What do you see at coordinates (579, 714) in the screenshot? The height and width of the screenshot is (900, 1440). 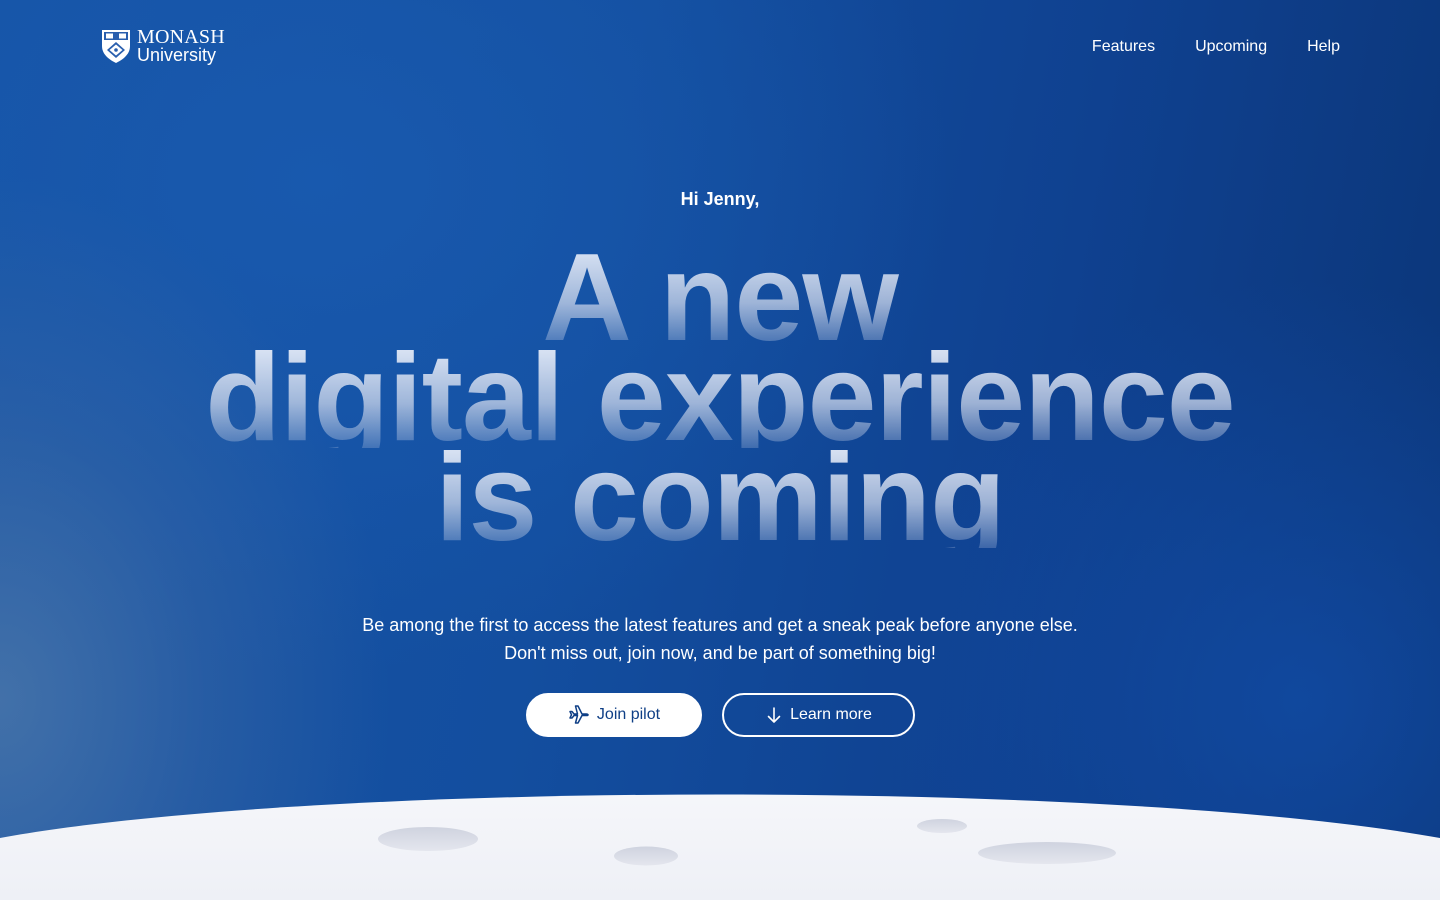 I see `airplane-icon` at bounding box center [579, 714].